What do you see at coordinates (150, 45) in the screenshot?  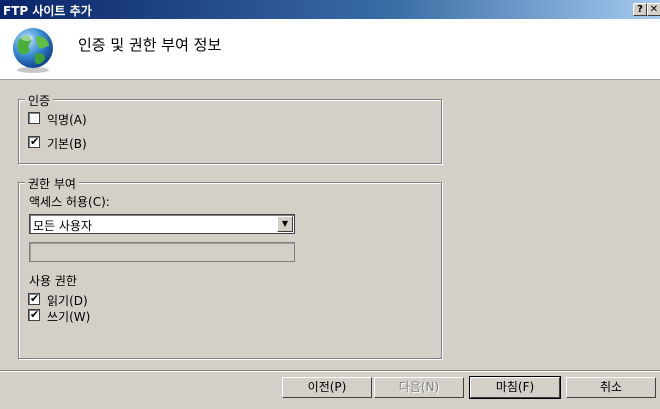 I see `page-title: 인증 및 권한 부여 정보` at bounding box center [150, 45].